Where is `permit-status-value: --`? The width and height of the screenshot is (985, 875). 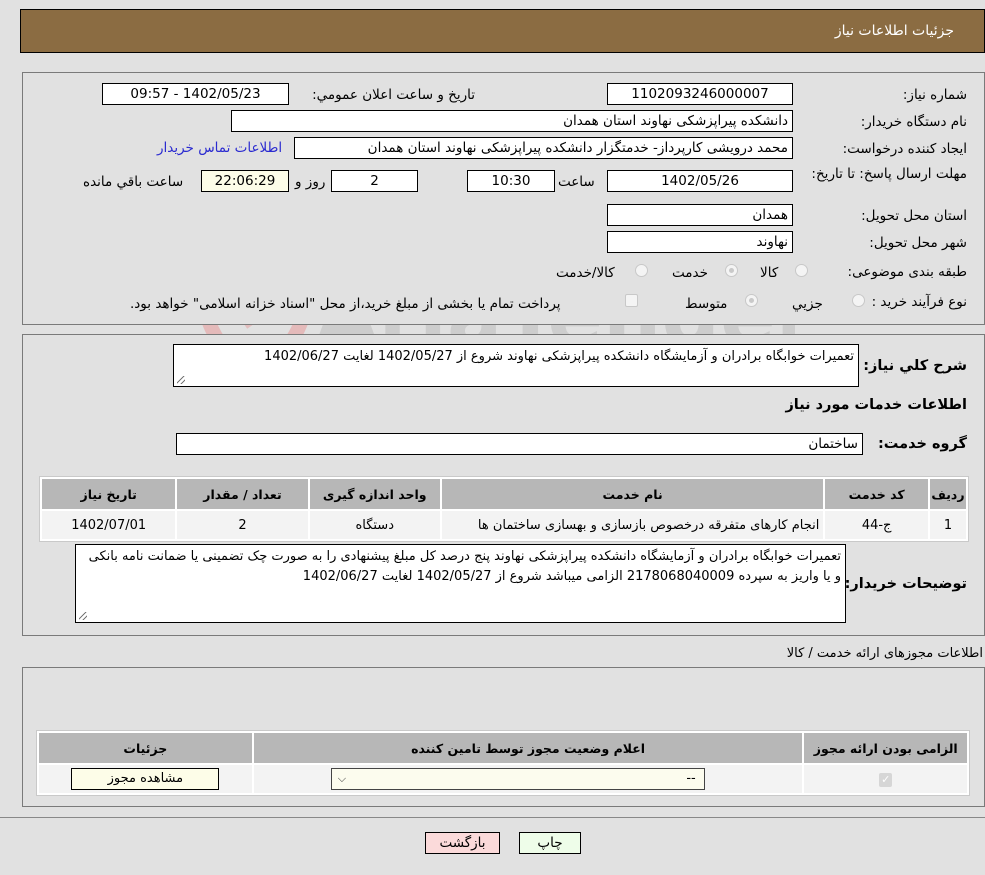 permit-status-value: -- is located at coordinates (691, 778).